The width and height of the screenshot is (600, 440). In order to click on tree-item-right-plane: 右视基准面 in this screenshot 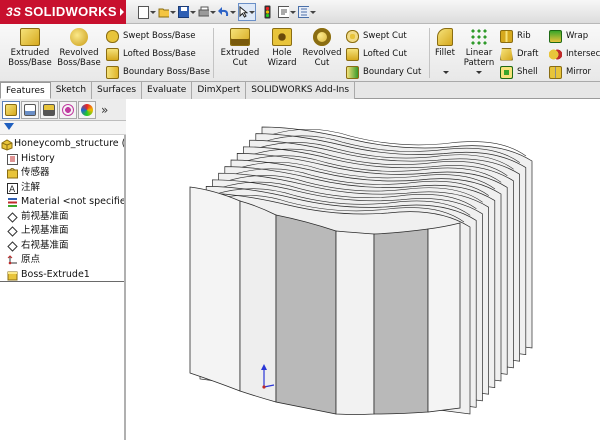, I will do `click(62, 246)`.